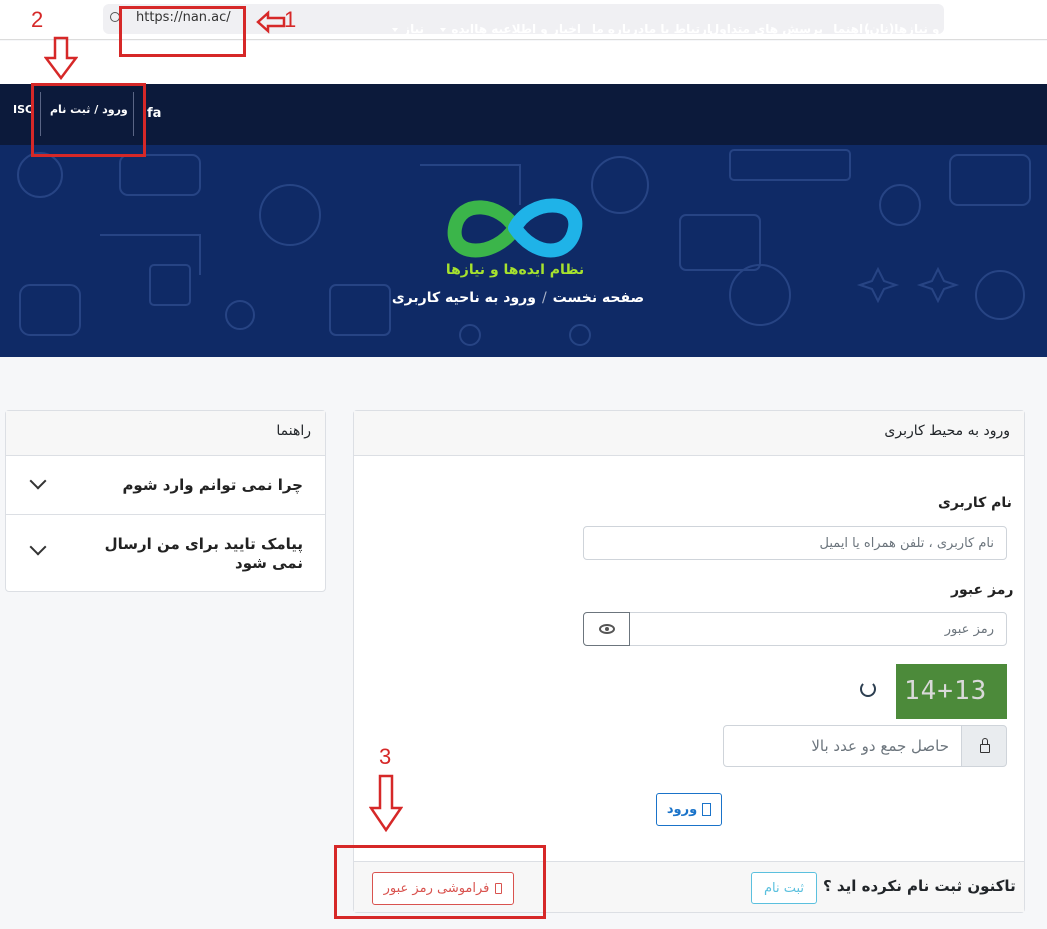  I want to click on nav-item-news: اخبار و اطلاعیه ها, so click(527, 29).